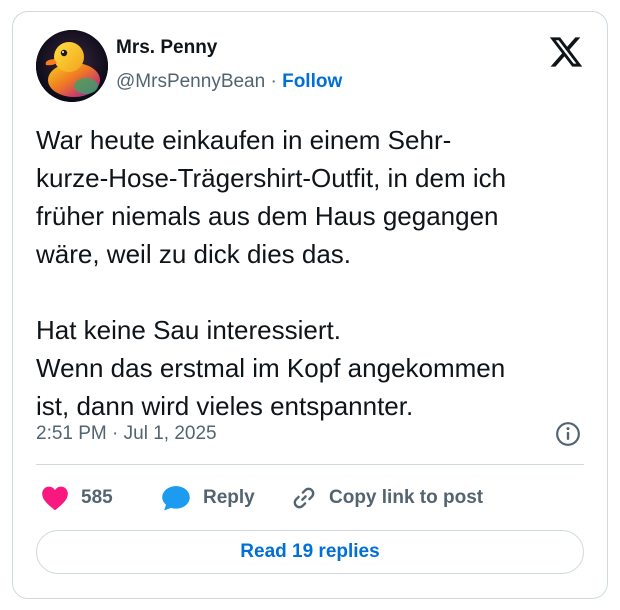 The image size is (620, 610). I want to click on copy-link-label: Copy link to post, so click(406, 497).